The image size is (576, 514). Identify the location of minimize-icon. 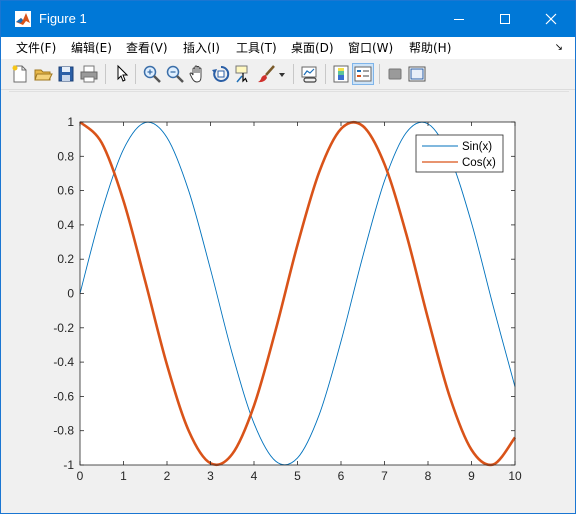
(459, 19).